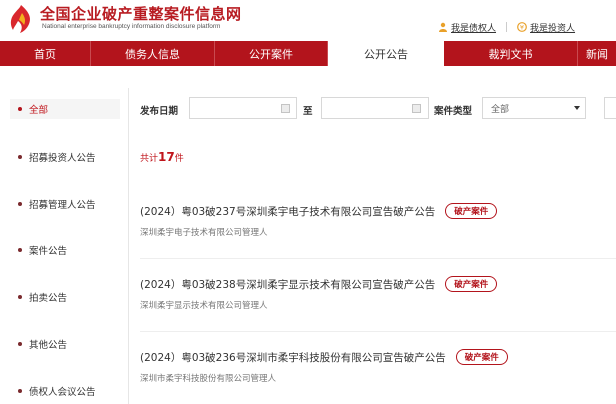 This screenshot has height=404, width=616. I want to click on nav-home: 首页, so click(45, 53).